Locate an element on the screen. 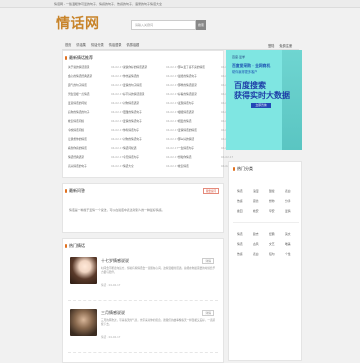  categories-title: 热门分类 is located at coordinates (243, 168).